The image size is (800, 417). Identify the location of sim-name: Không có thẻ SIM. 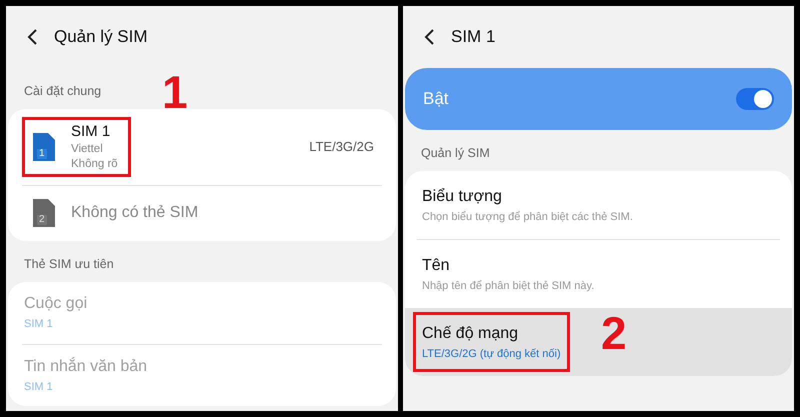
(134, 213).